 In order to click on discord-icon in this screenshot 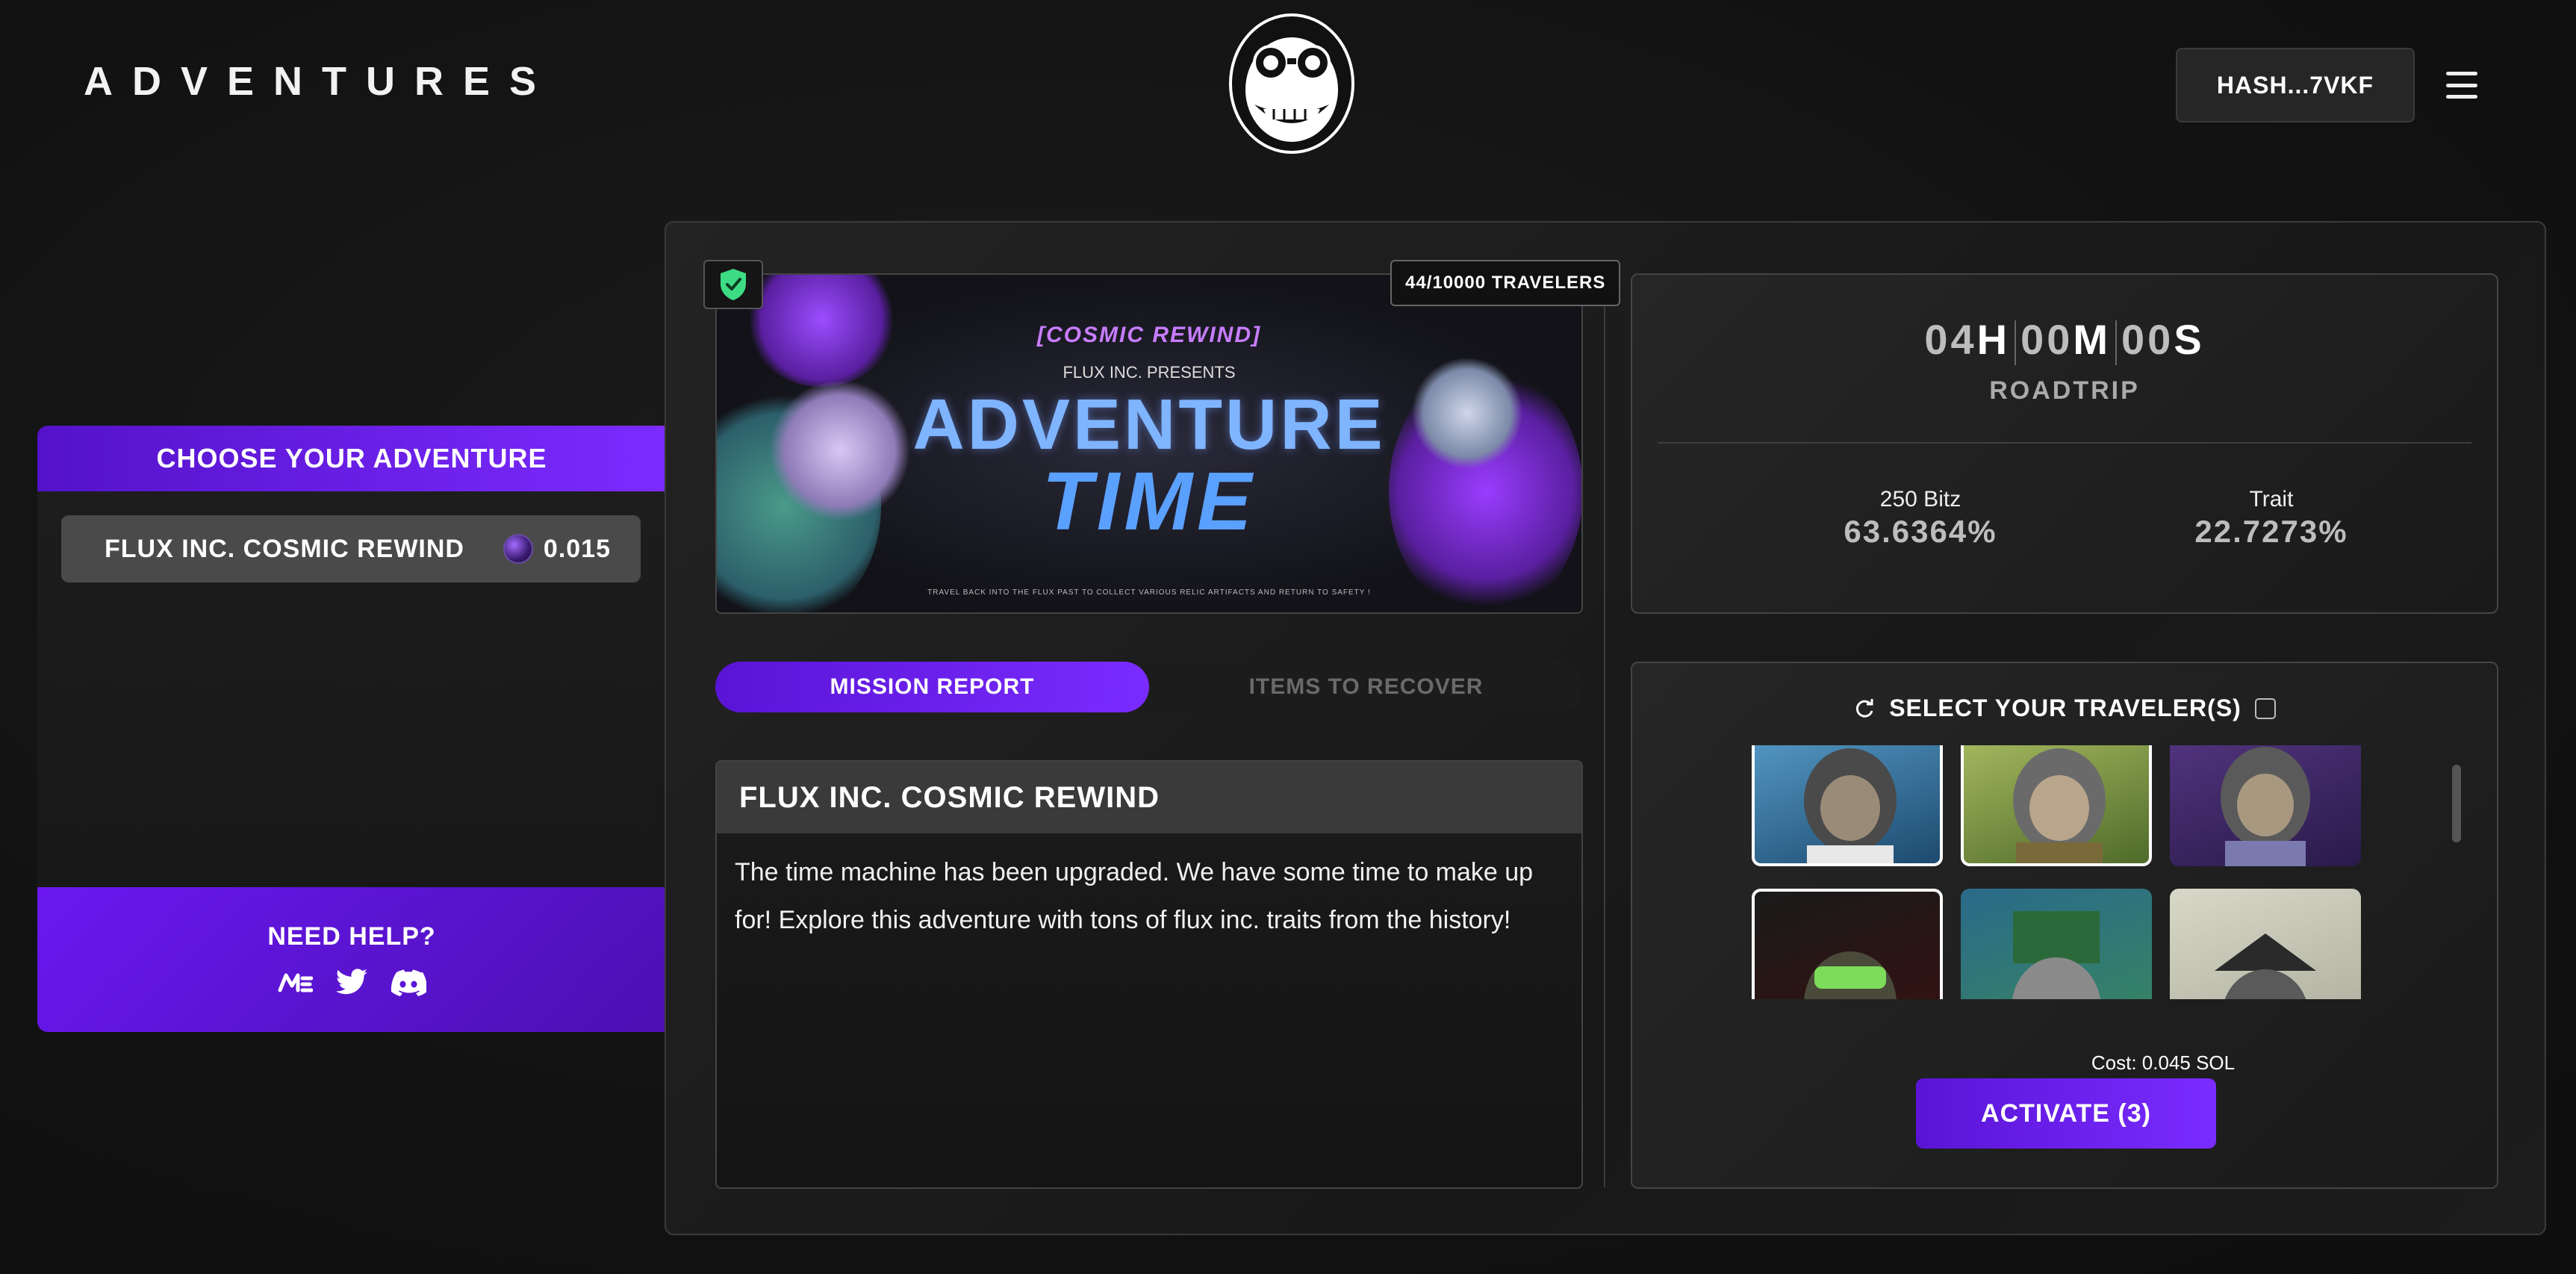, I will do `click(408, 983)`.